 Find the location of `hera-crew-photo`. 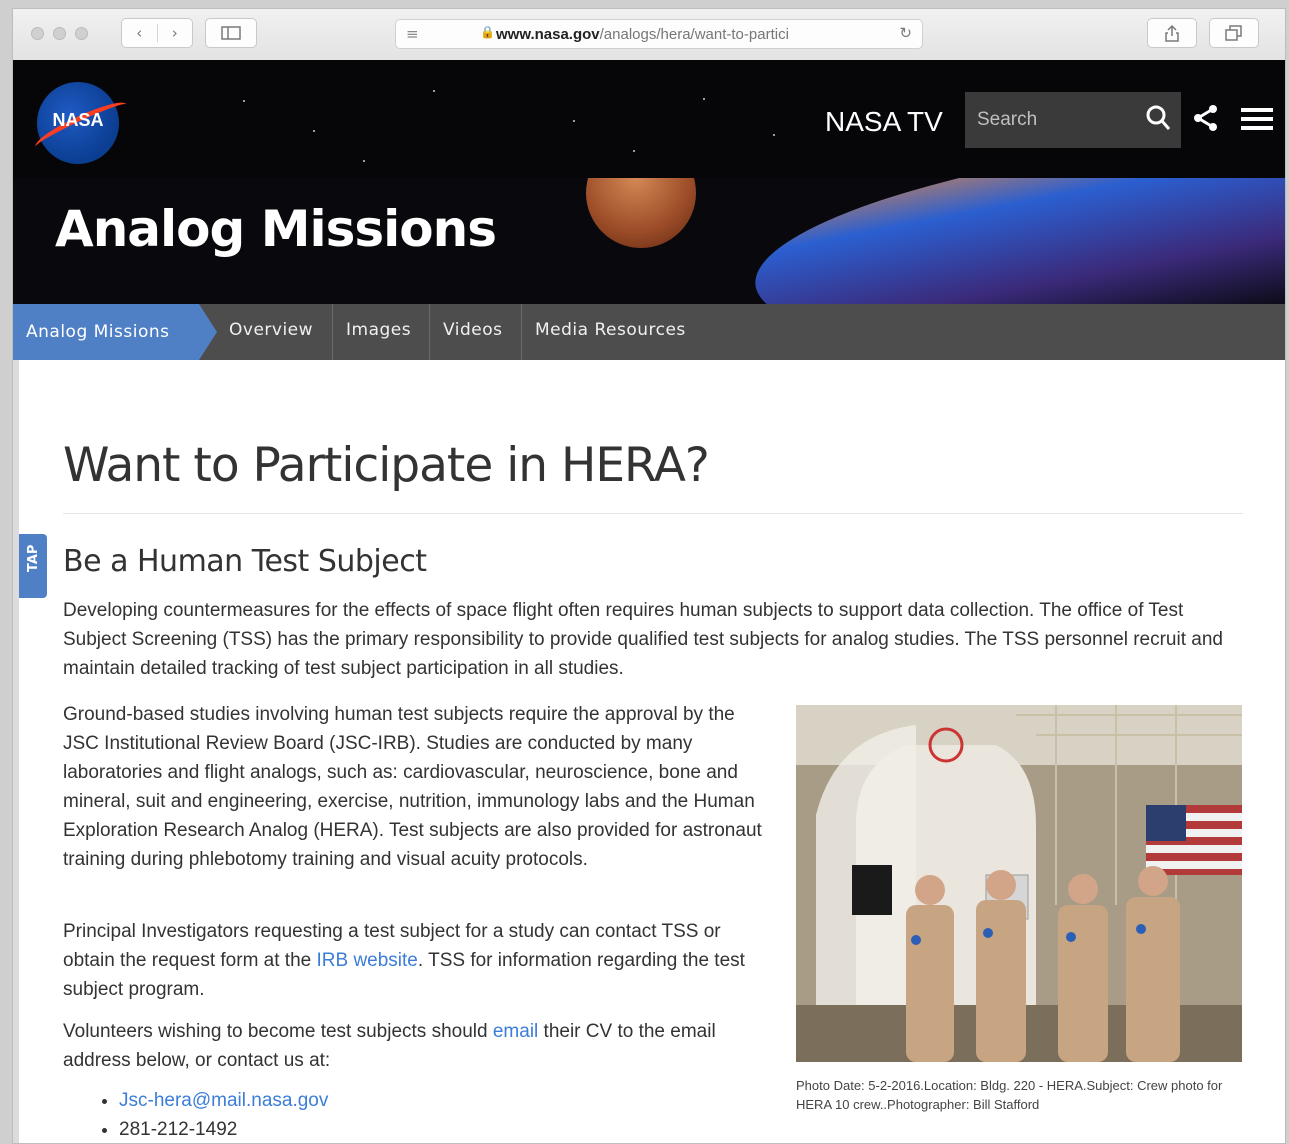

hera-crew-photo is located at coordinates (1019, 883).